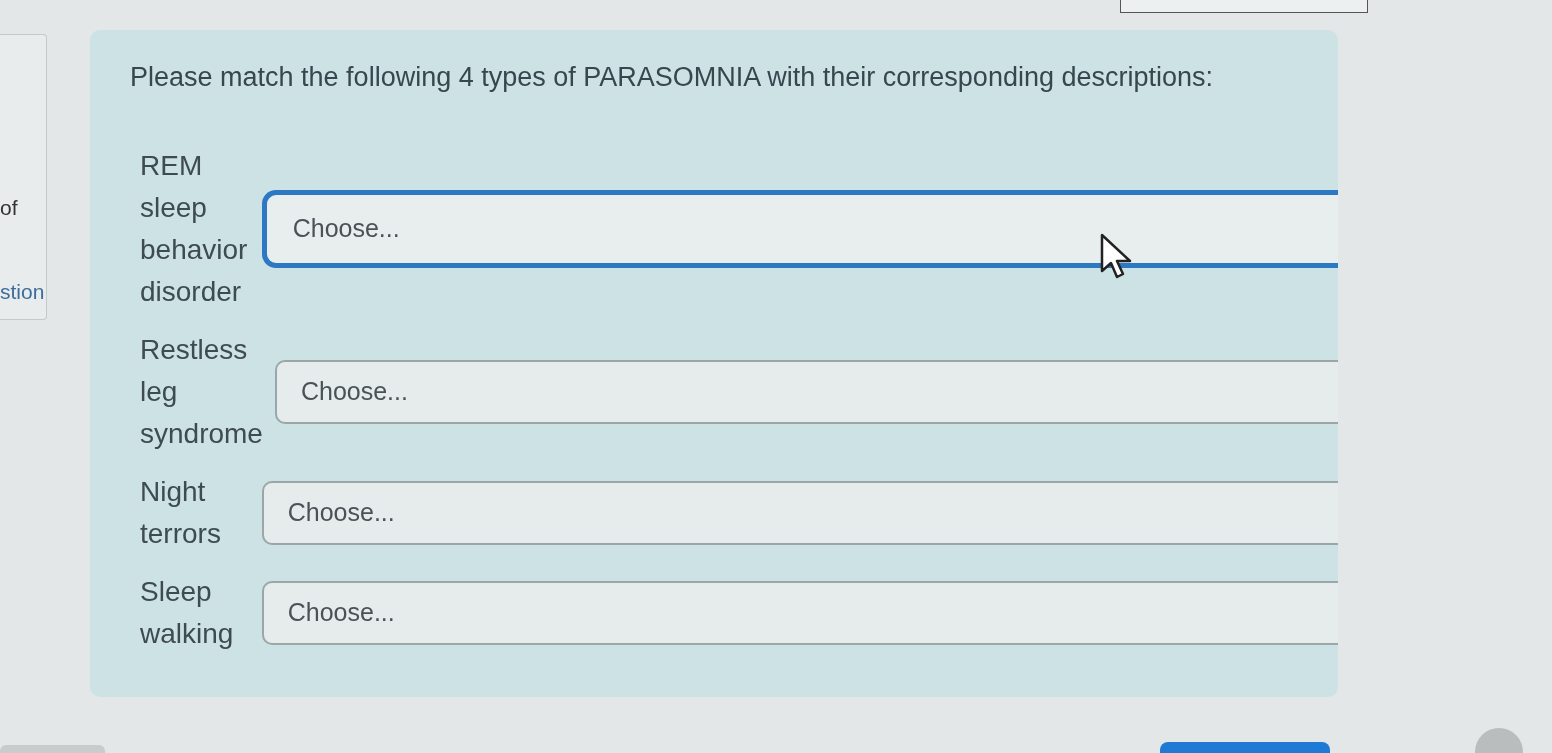 This screenshot has width=1552, height=753. Describe the element at coordinates (201, 392) in the screenshot. I see `term-label: Restless leg syndrome` at that location.